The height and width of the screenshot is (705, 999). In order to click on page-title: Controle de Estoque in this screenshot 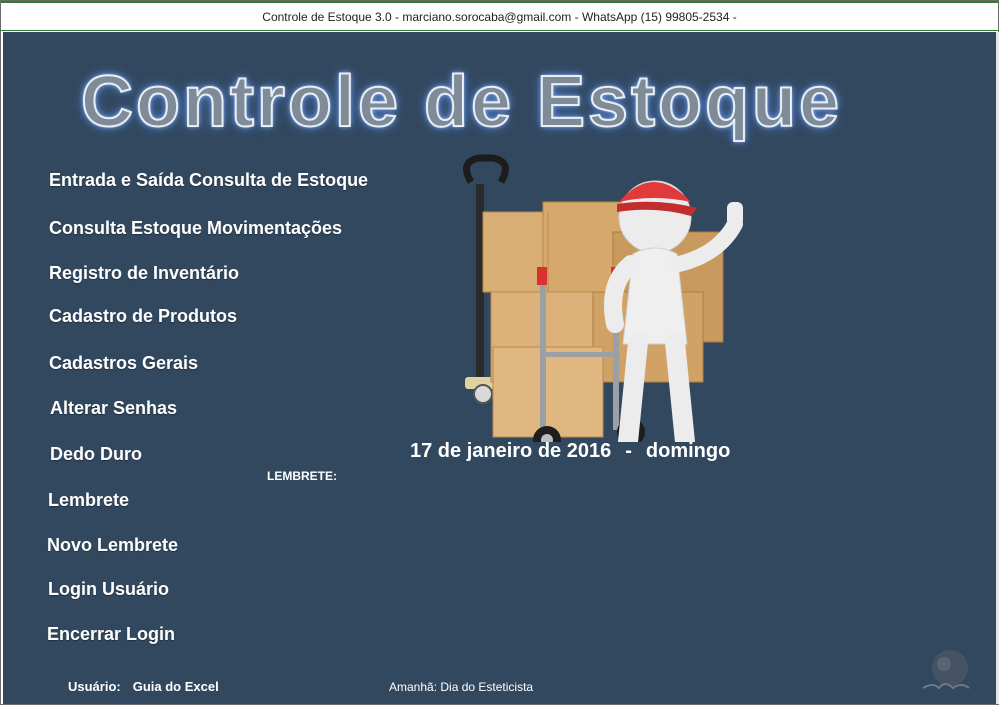, I will do `click(461, 102)`.